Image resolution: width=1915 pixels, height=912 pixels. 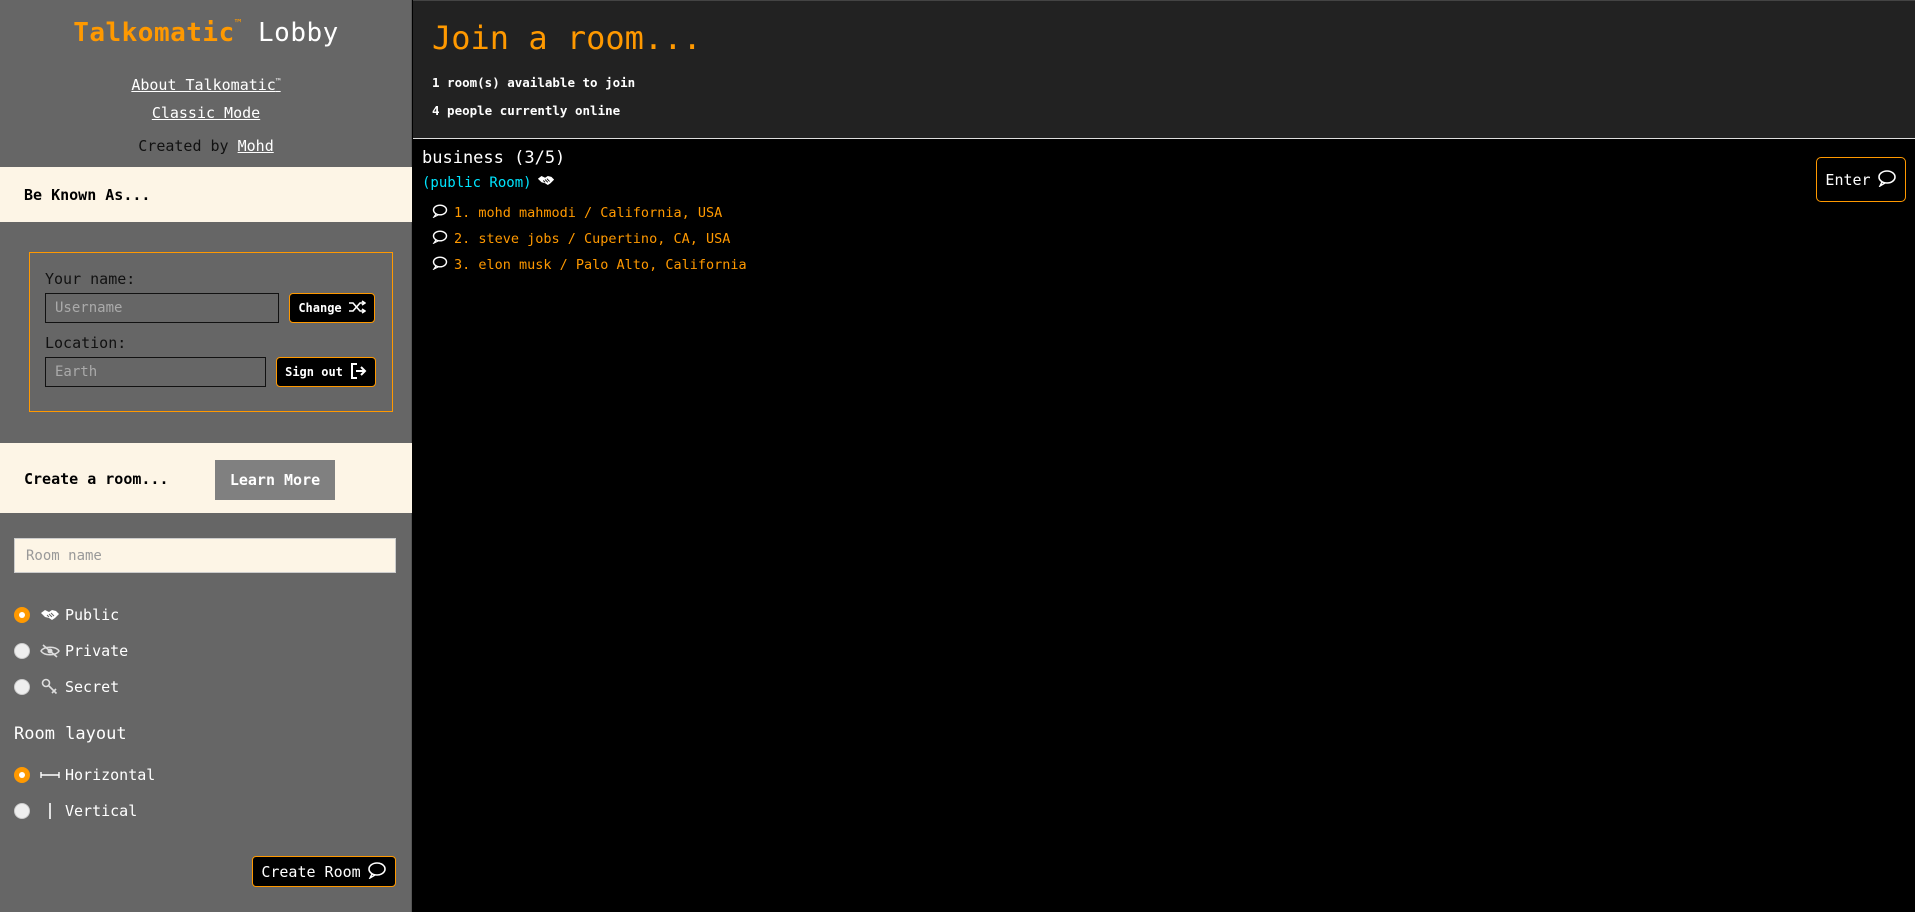 What do you see at coordinates (1848, 179) in the screenshot?
I see `enter-button-label: Enter` at bounding box center [1848, 179].